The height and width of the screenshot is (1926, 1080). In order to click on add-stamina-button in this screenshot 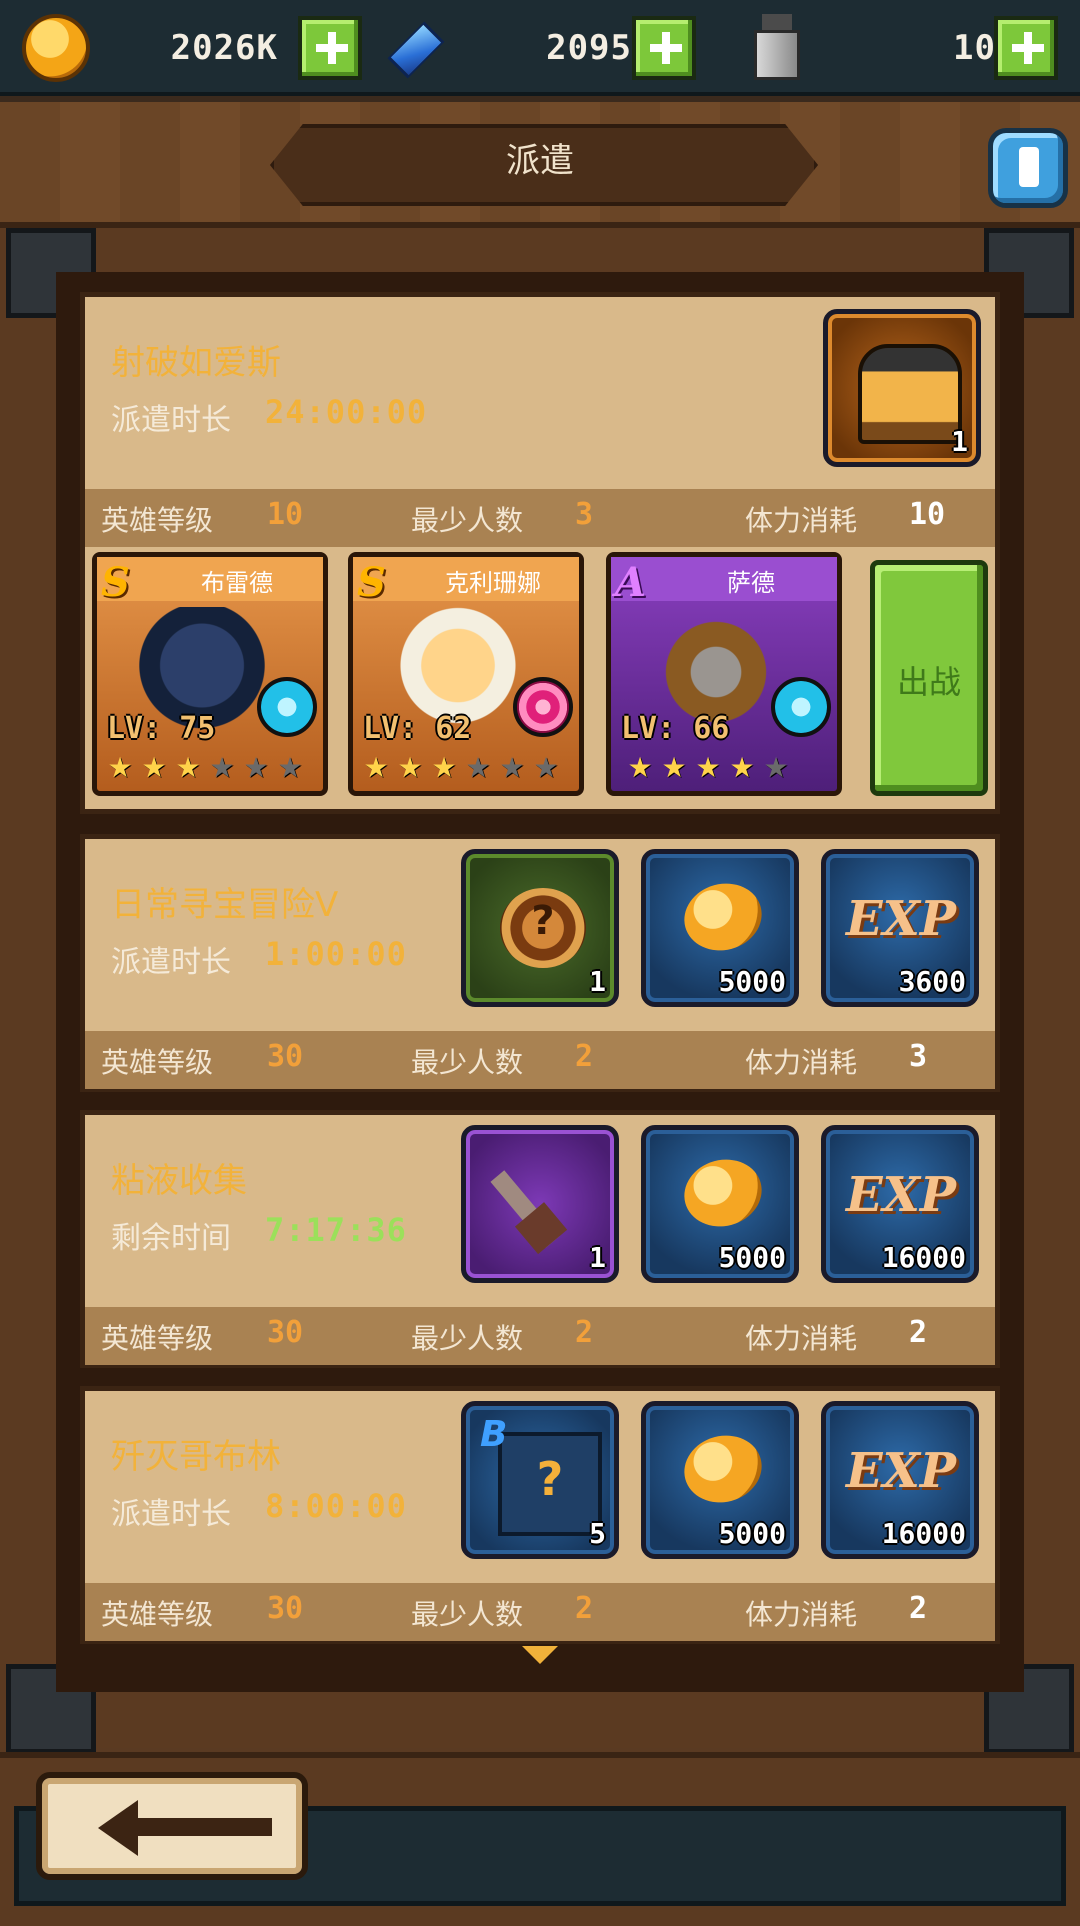, I will do `click(1026, 48)`.